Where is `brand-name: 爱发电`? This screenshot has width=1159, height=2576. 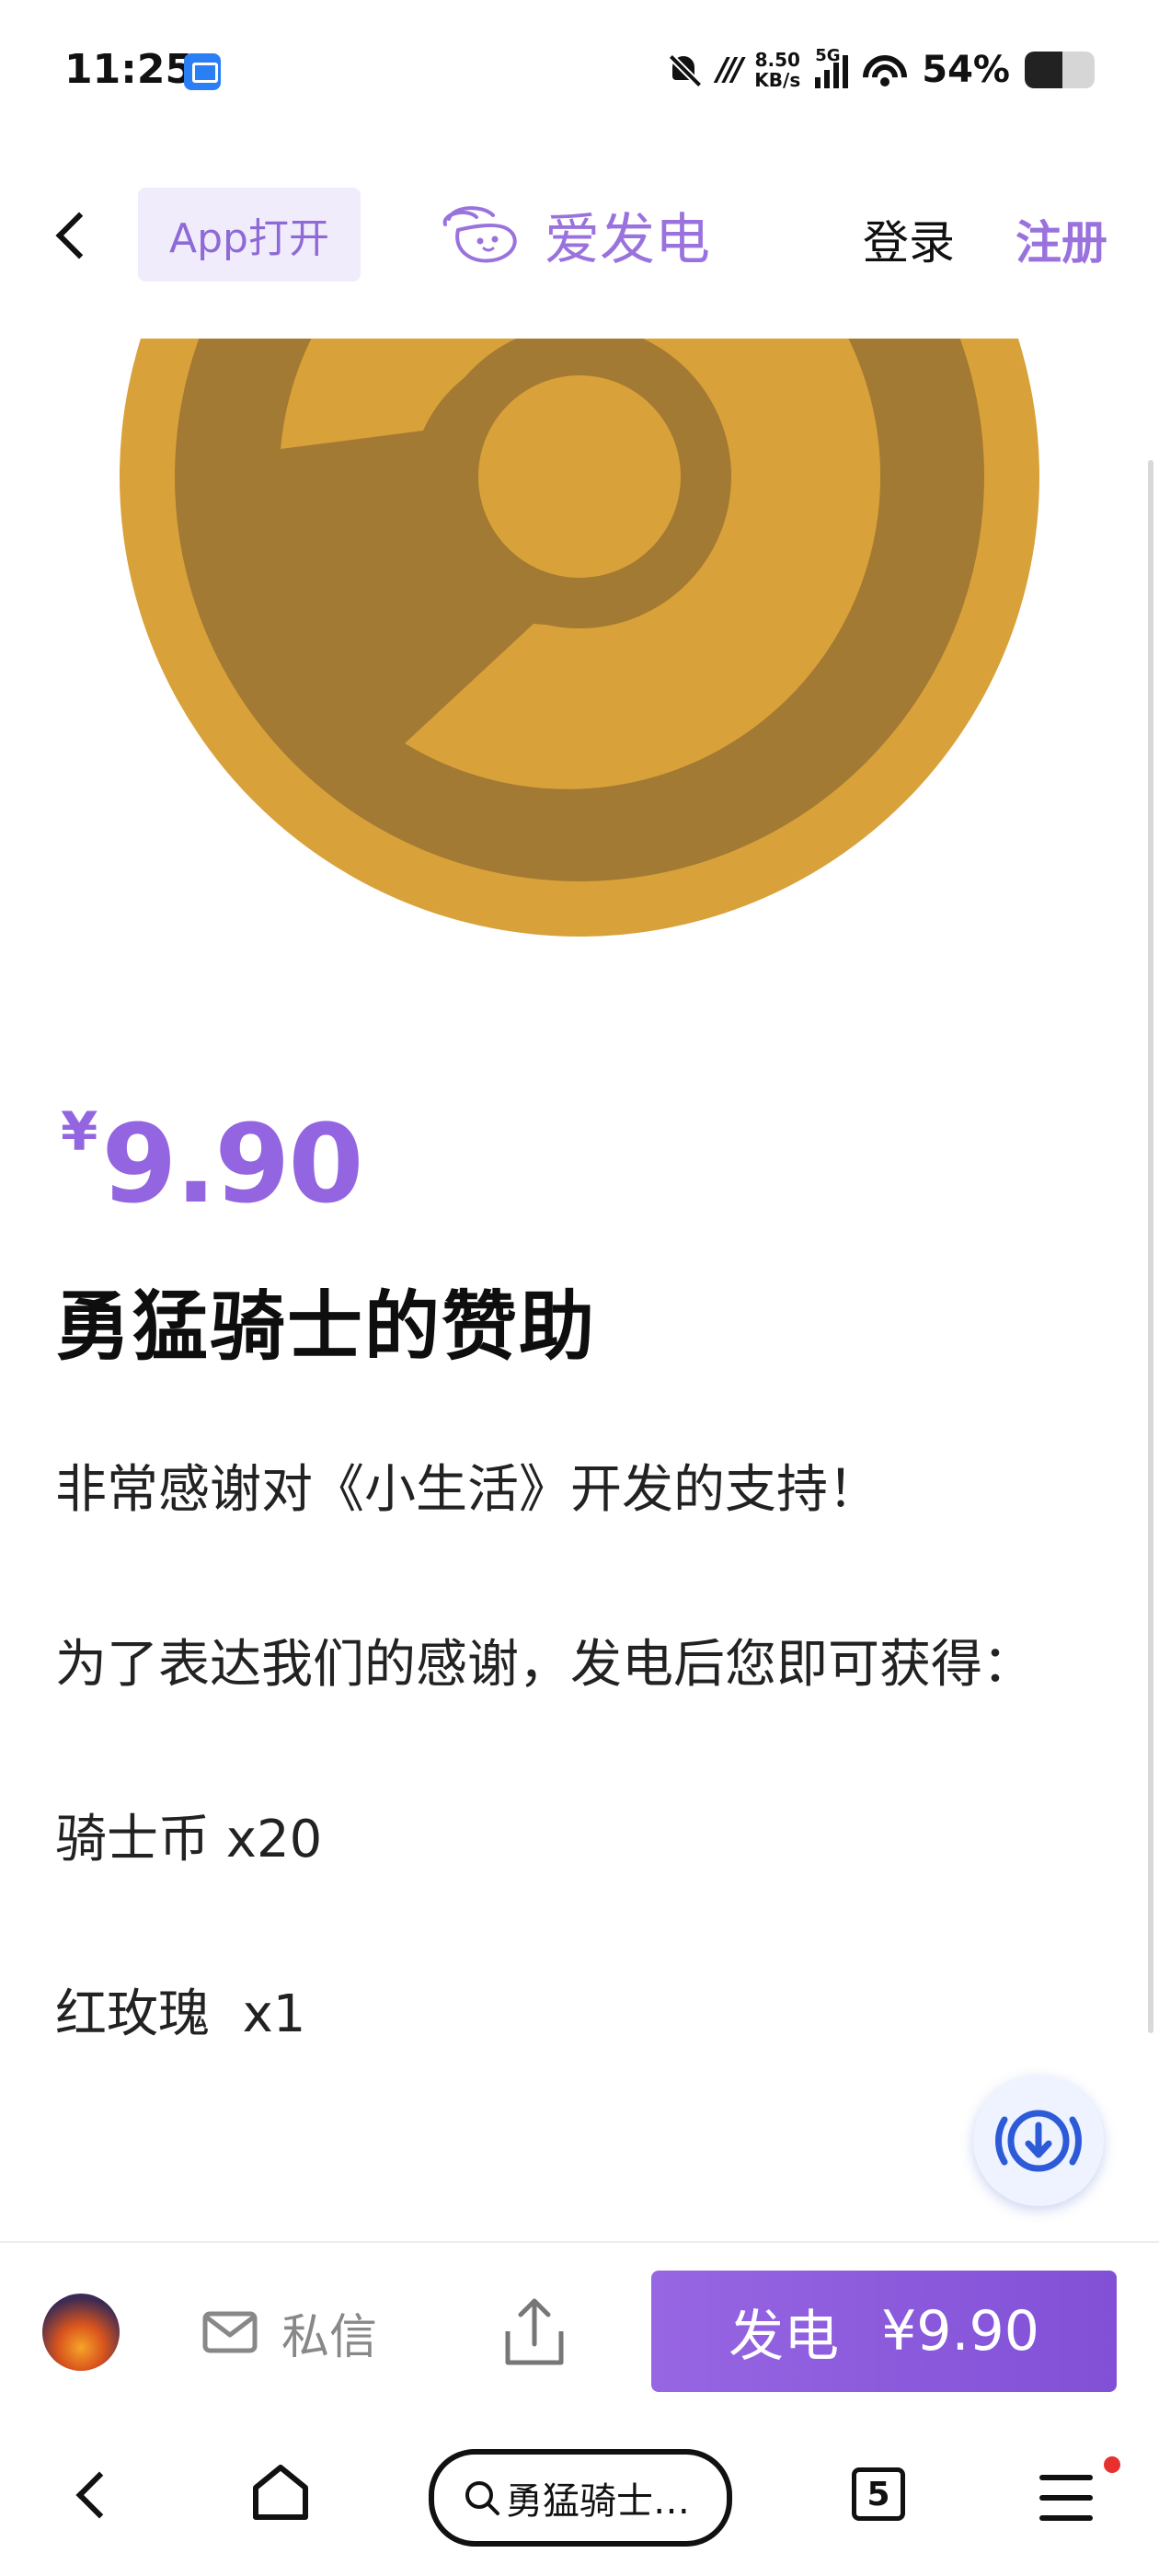
brand-name: 爱发电 is located at coordinates (627, 240).